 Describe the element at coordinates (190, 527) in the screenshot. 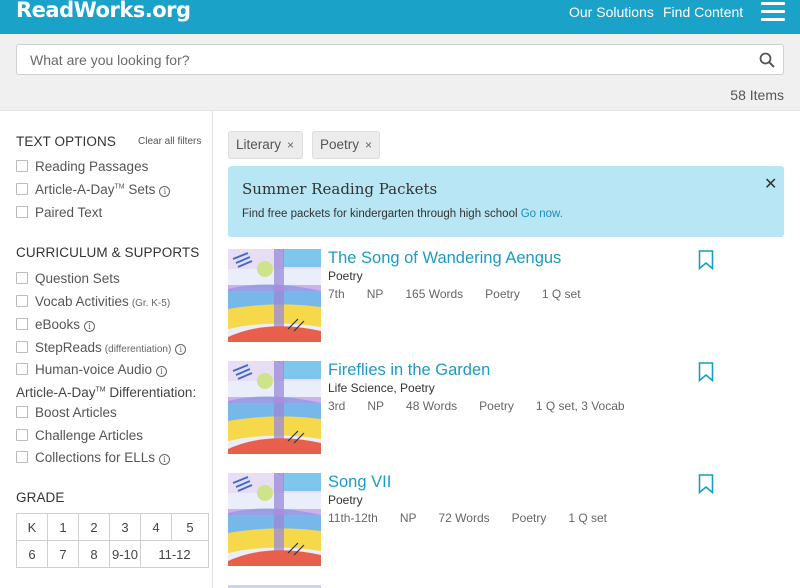

I see `grade-5: 5` at that location.